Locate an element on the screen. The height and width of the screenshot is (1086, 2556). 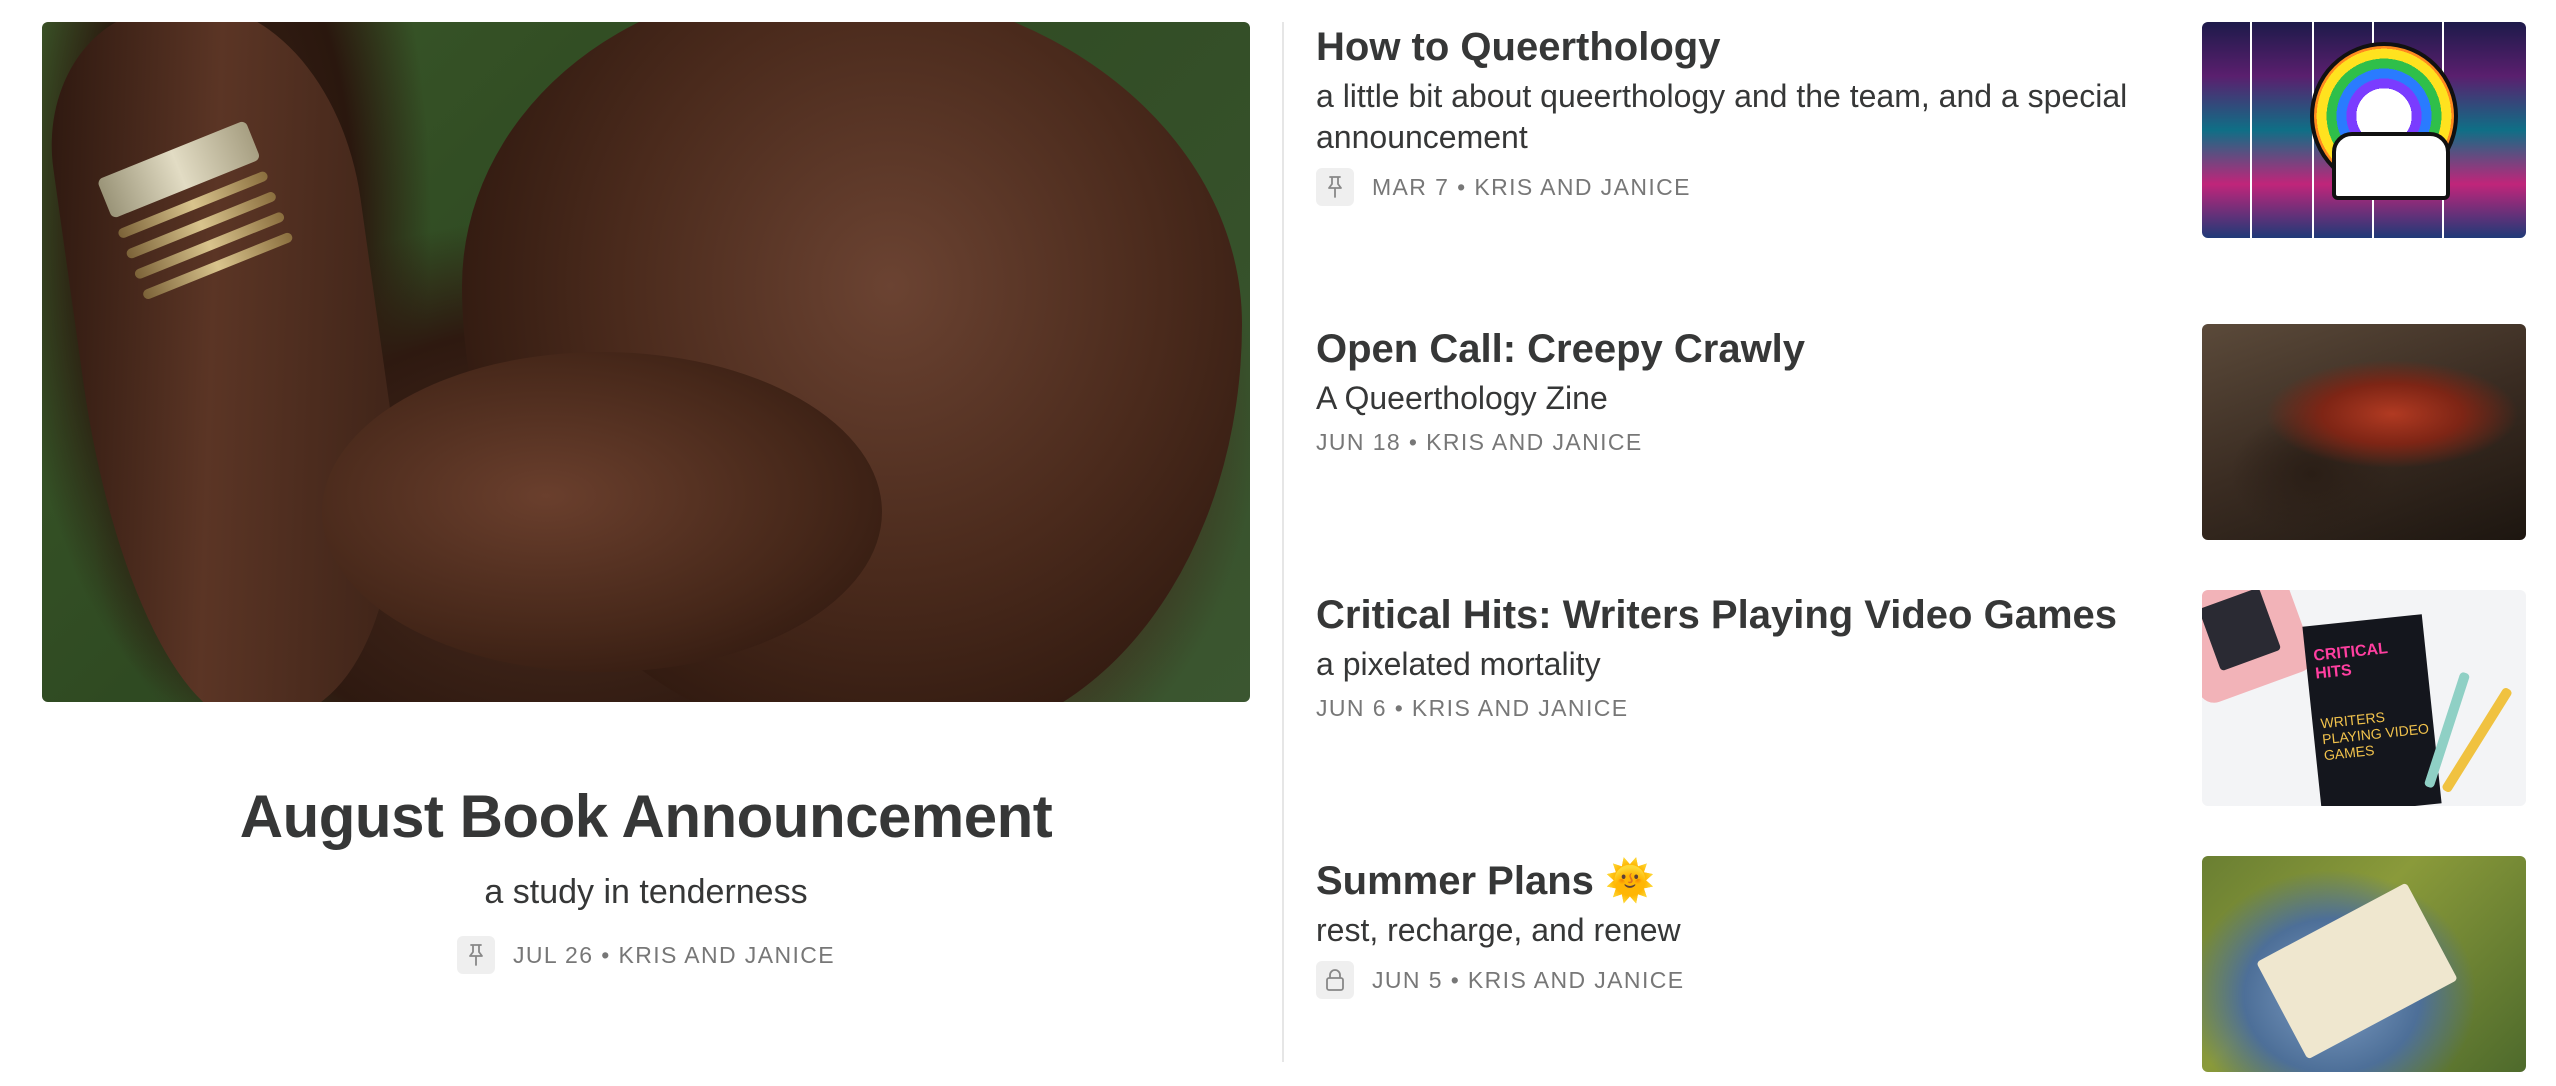
featured-post-date-authors: JUL 26 • KRIS AND JANICE is located at coordinates (674, 954).